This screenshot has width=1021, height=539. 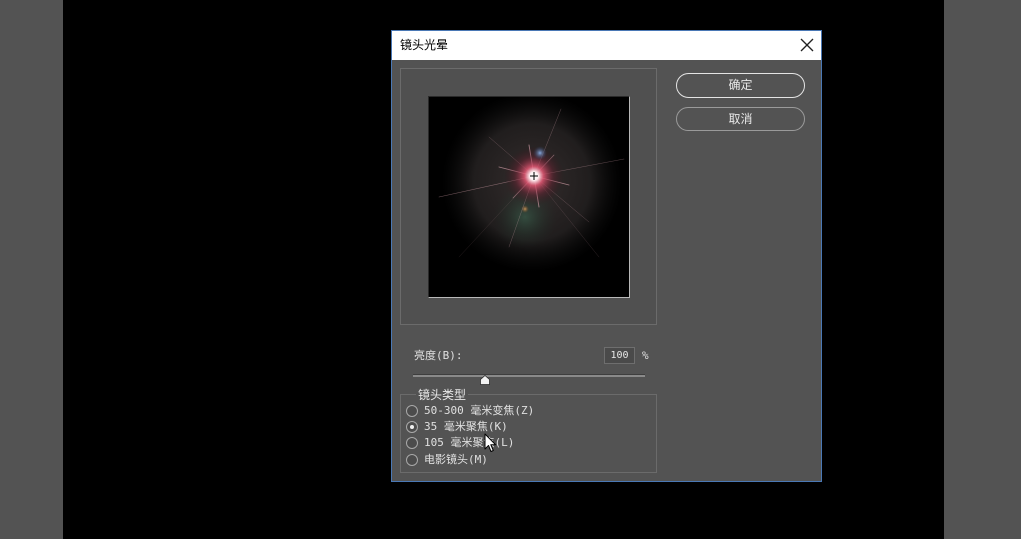 I want to click on brightness-input, so click(x=619, y=355).